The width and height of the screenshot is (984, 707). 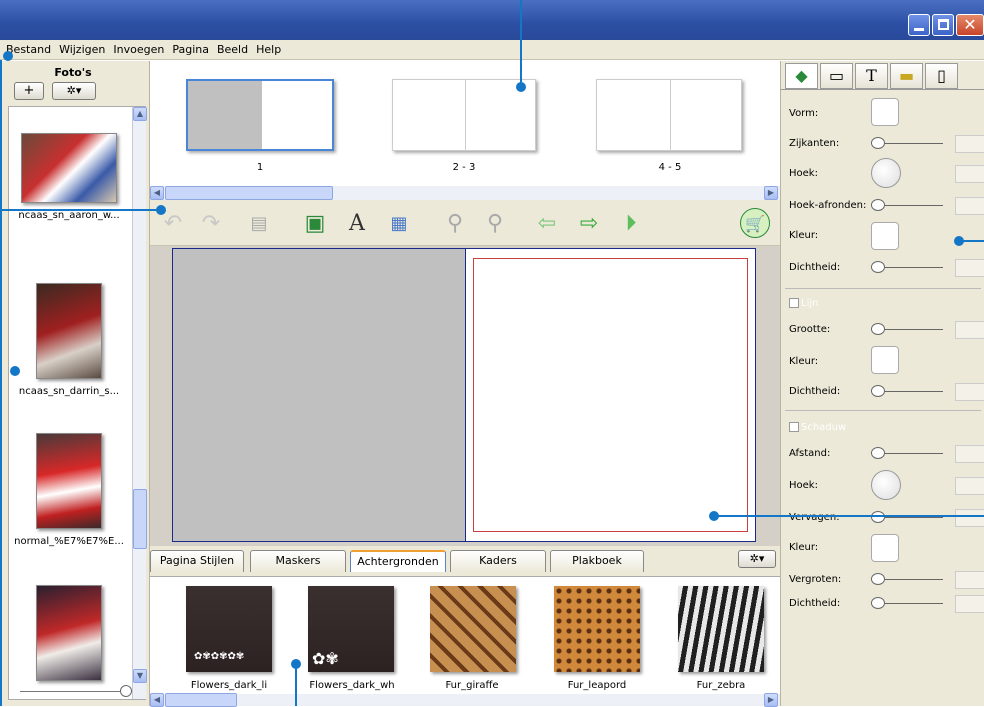 What do you see at coordinates (140, 114) in the screenshot?
I see `scroll-up-icon: ▲` at bounding box center [140, 114].